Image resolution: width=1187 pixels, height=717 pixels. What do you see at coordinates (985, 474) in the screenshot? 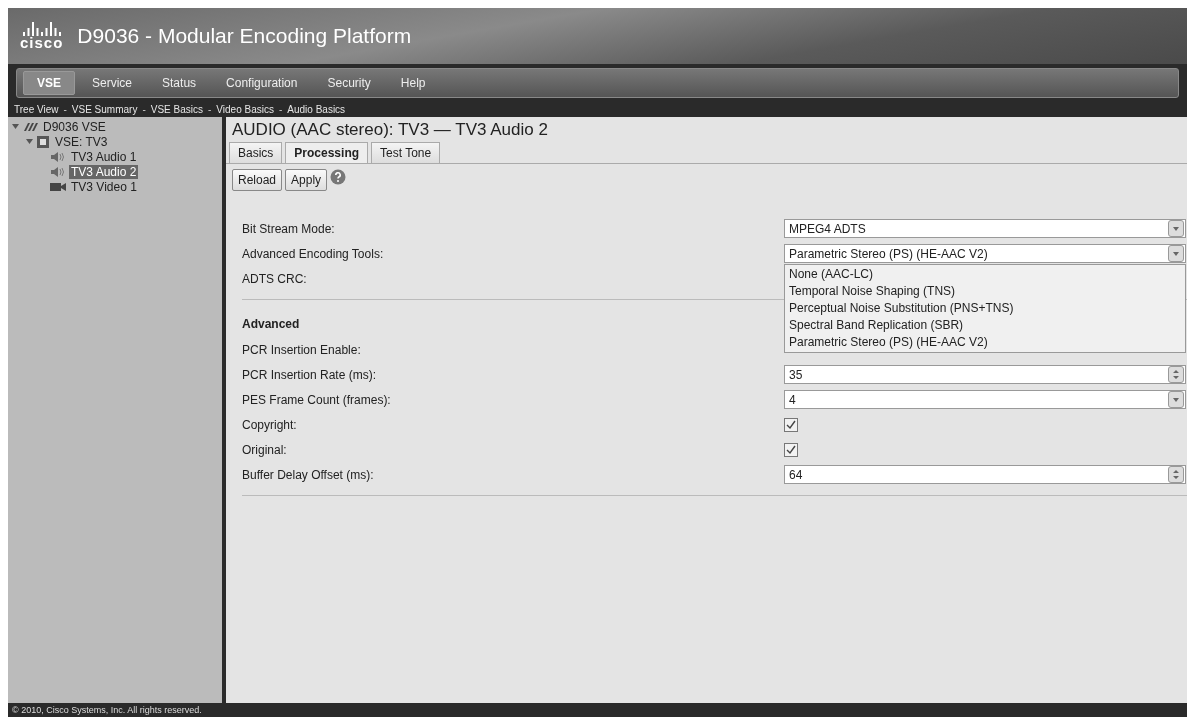
I see `number-field: 64` at bounding box center [985, 474].